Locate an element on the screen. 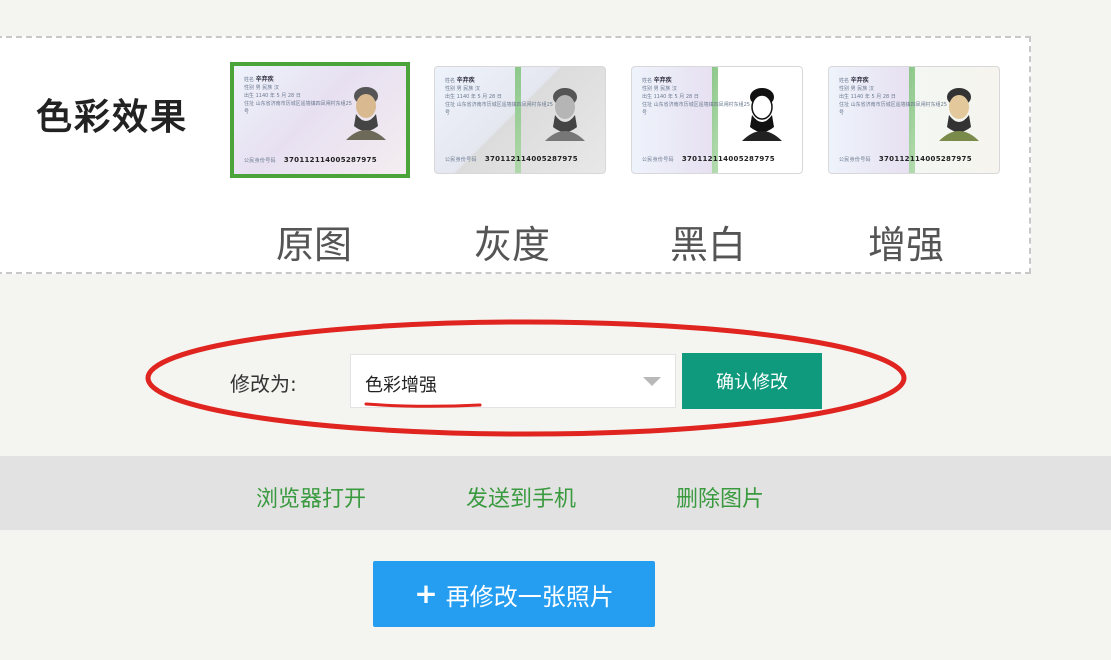 This screenshot has width=1111, height=660. modify-label: 修改为: is located at coordinates (263, 384).